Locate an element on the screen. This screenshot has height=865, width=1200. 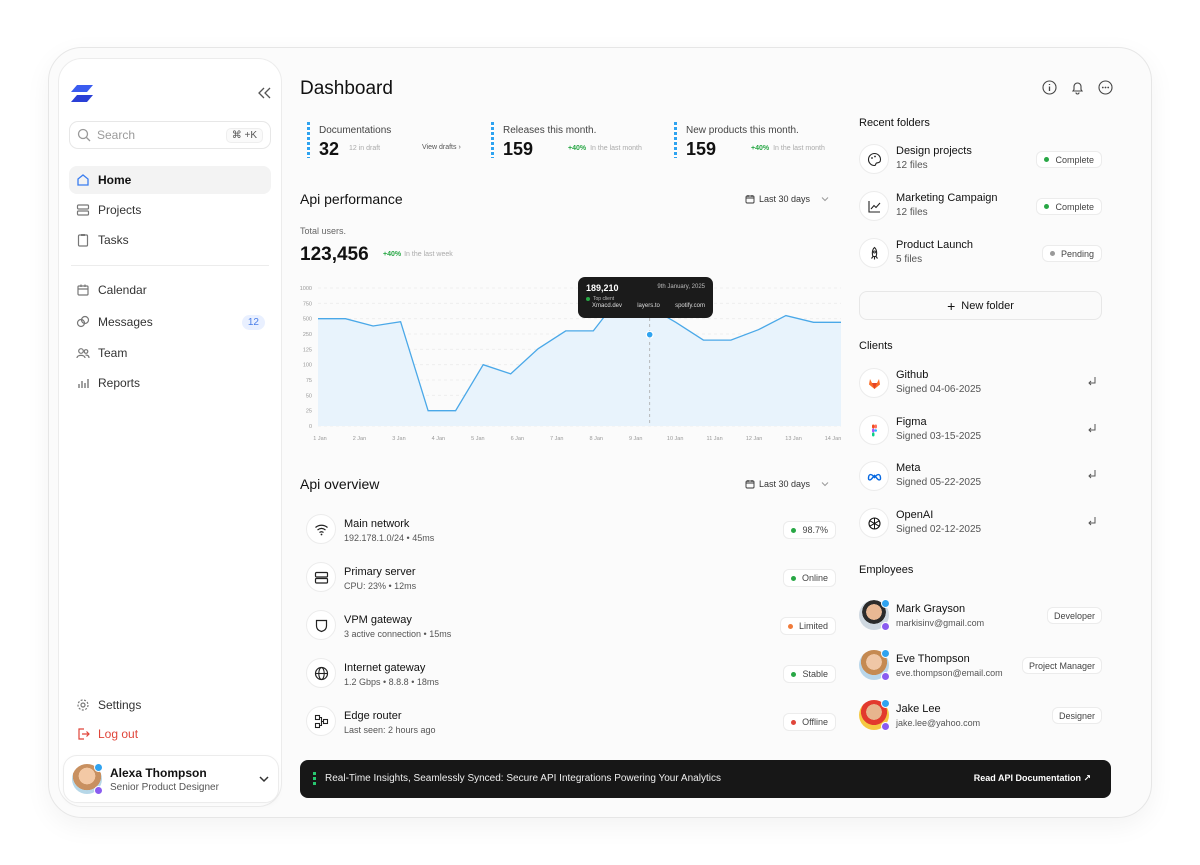
overview-item-name: VPM gateway is located at coordinates (378, 620).